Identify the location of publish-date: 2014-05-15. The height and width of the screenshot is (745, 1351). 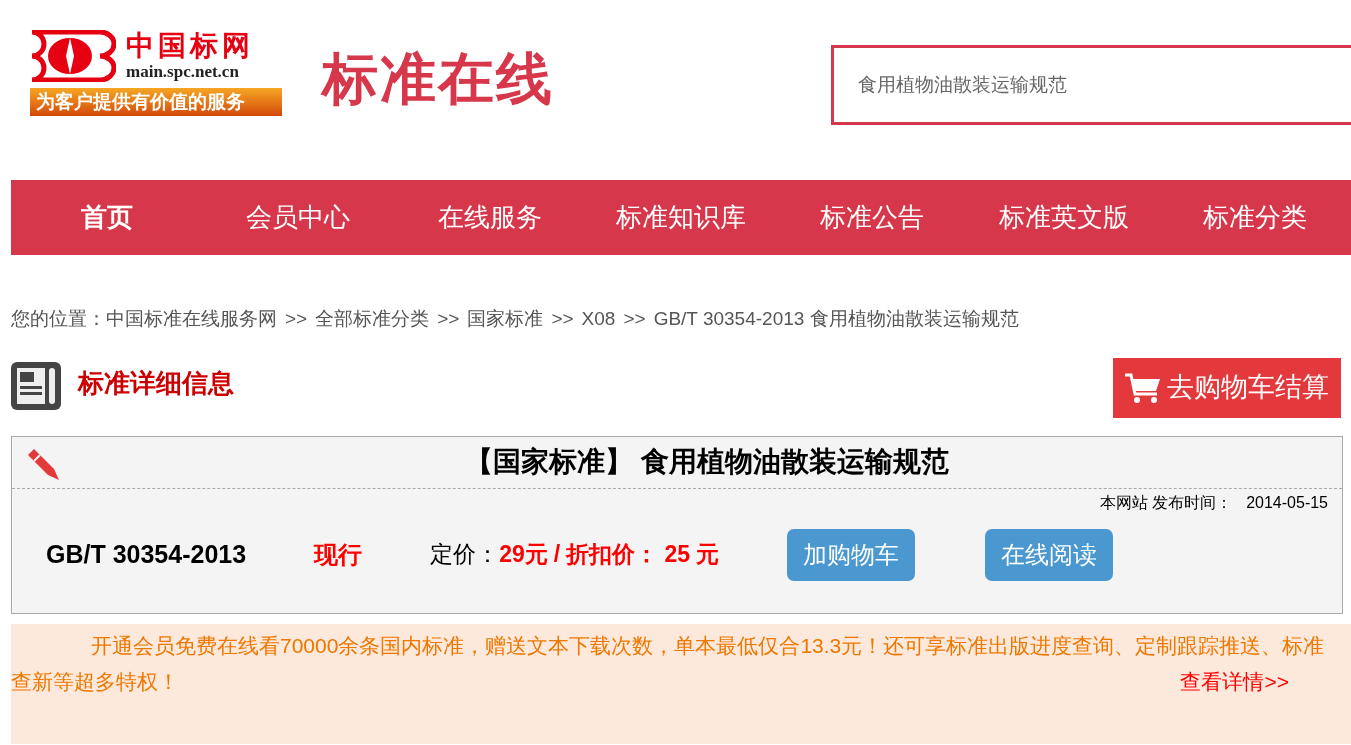
(1287, 502).